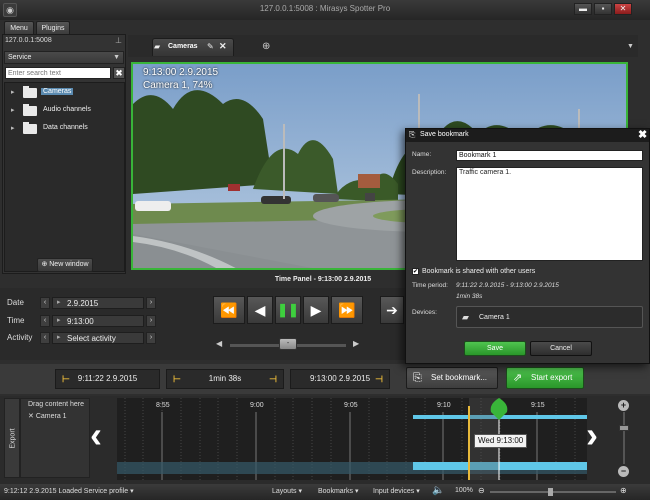  What do you see at coordinates (396, 491) in the screenshot?
I see `input-devices-menu: Input devices ▾` at bounding box center [396, 491].